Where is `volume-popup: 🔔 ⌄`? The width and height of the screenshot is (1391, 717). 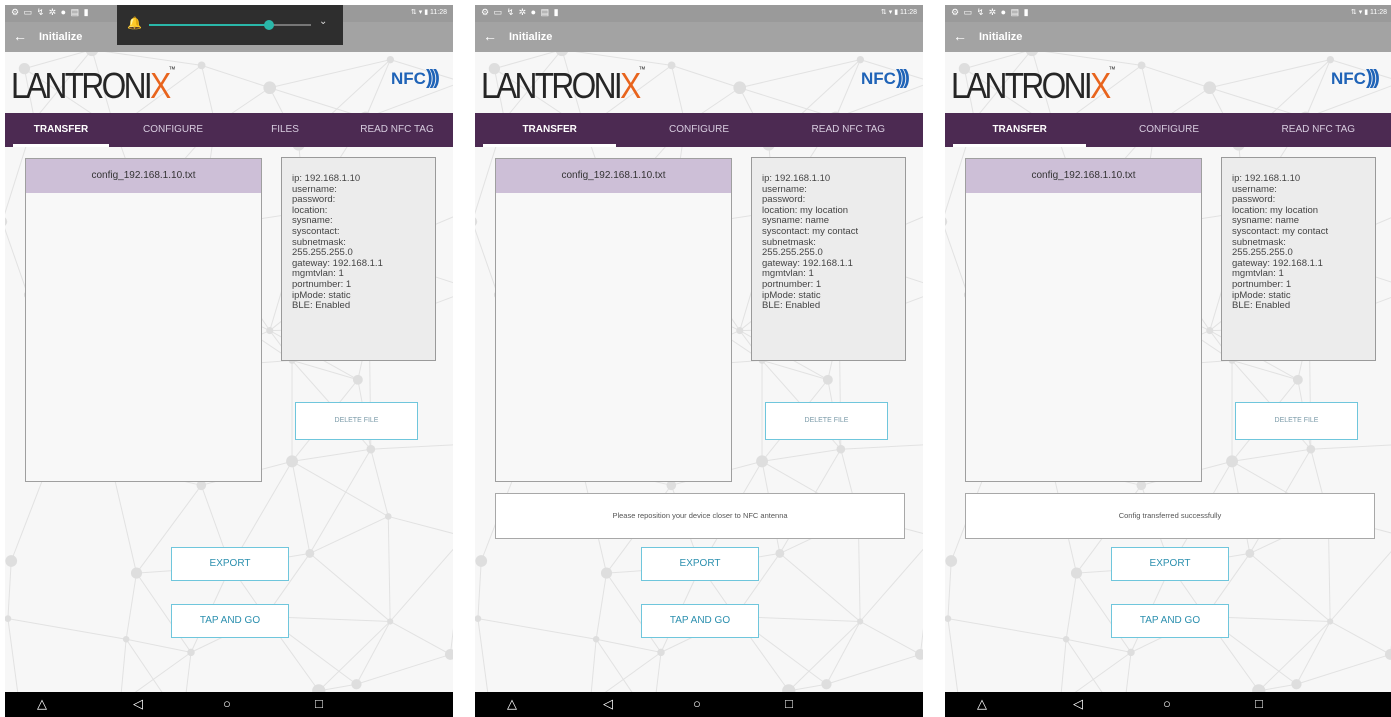 volume-popup: 🔔 ⌄ is located at coordinates (230, 25).